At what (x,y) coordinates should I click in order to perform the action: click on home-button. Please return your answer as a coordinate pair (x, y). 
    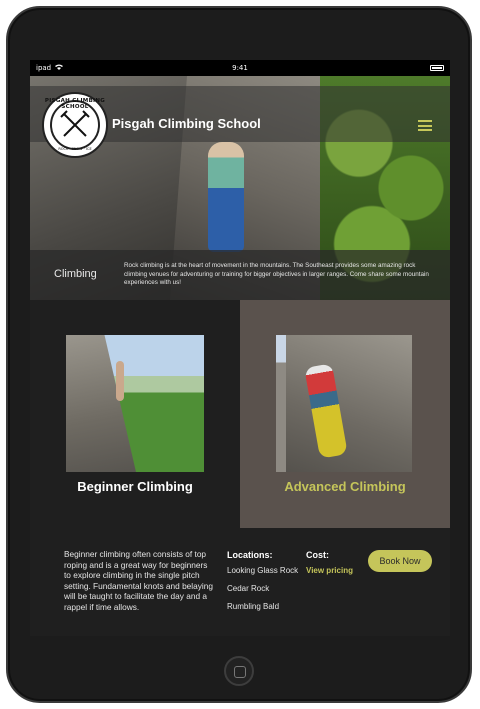
    Looking at the image, I should click on (239, 671).